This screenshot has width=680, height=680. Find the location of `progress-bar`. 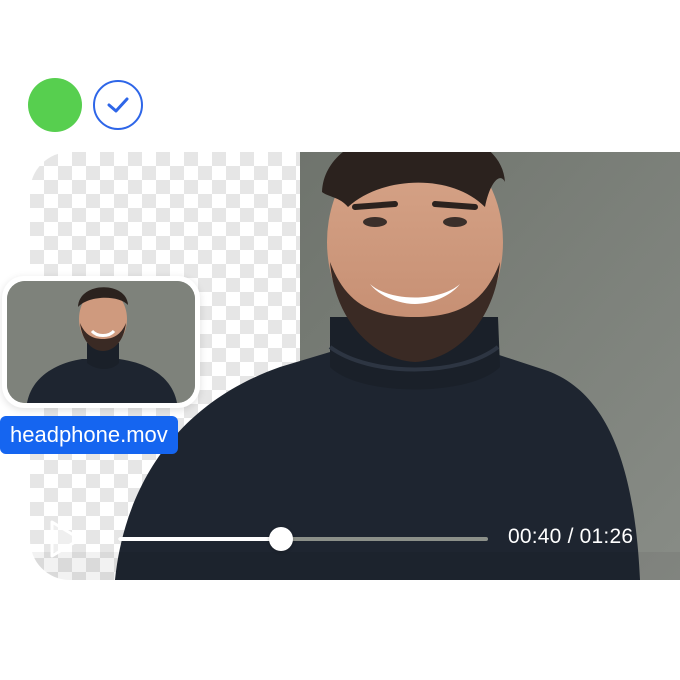

progress-bar is located at coordinates (303, 539).